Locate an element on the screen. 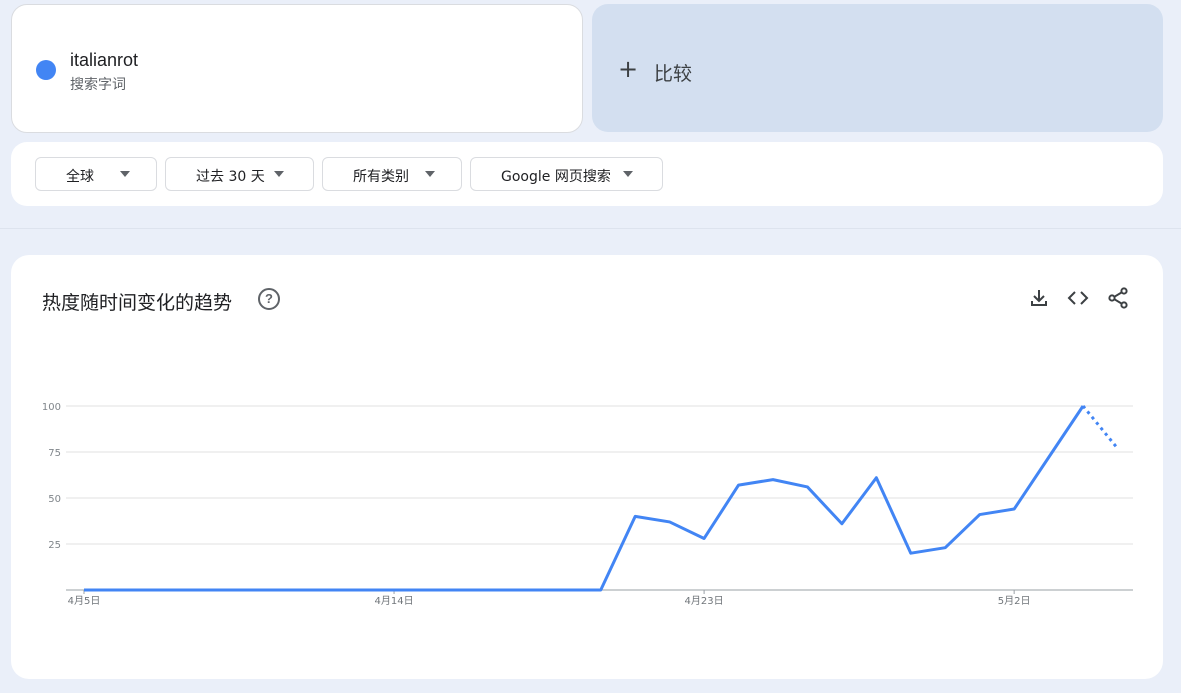  term-name: italianrot is located at coordinates (104, 60).